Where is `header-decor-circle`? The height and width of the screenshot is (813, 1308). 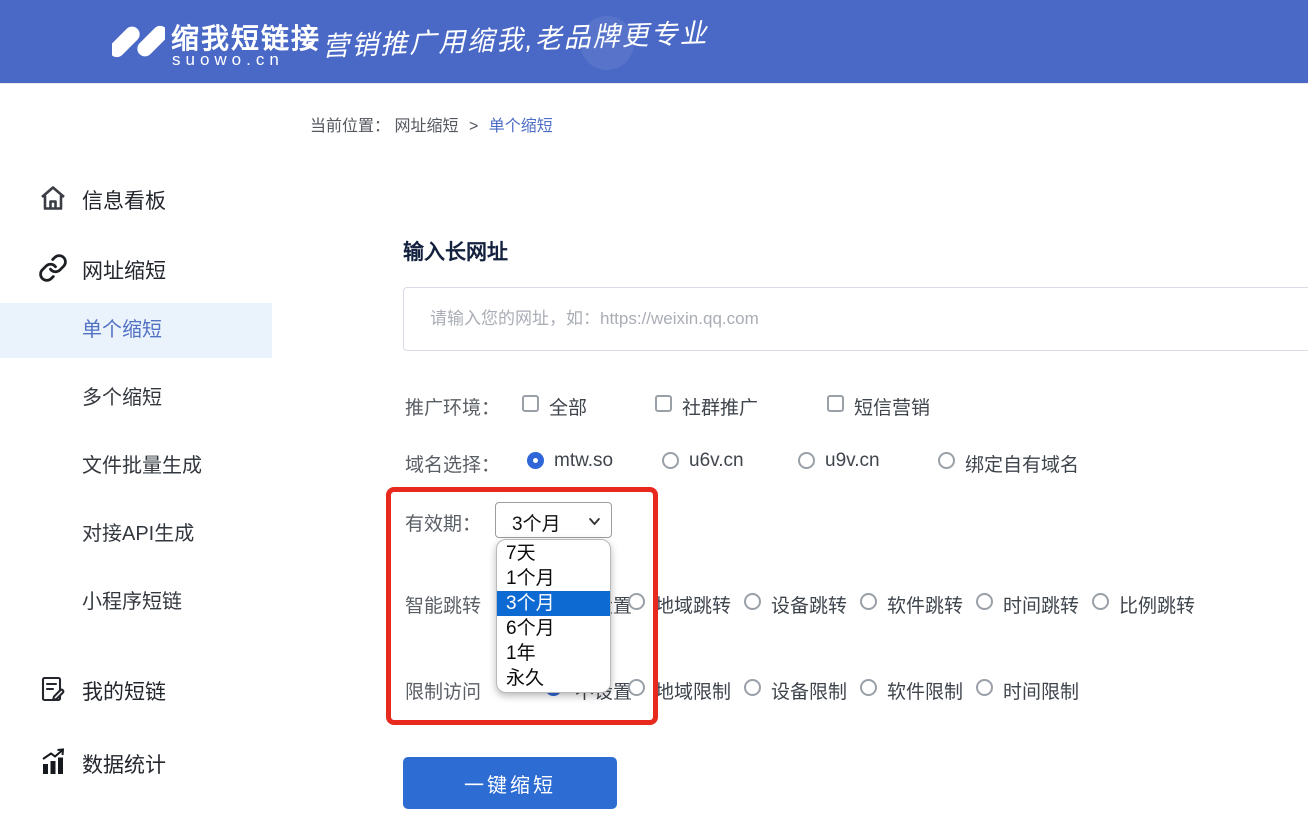 header-decor-circle is located at coordinates (607, 43).